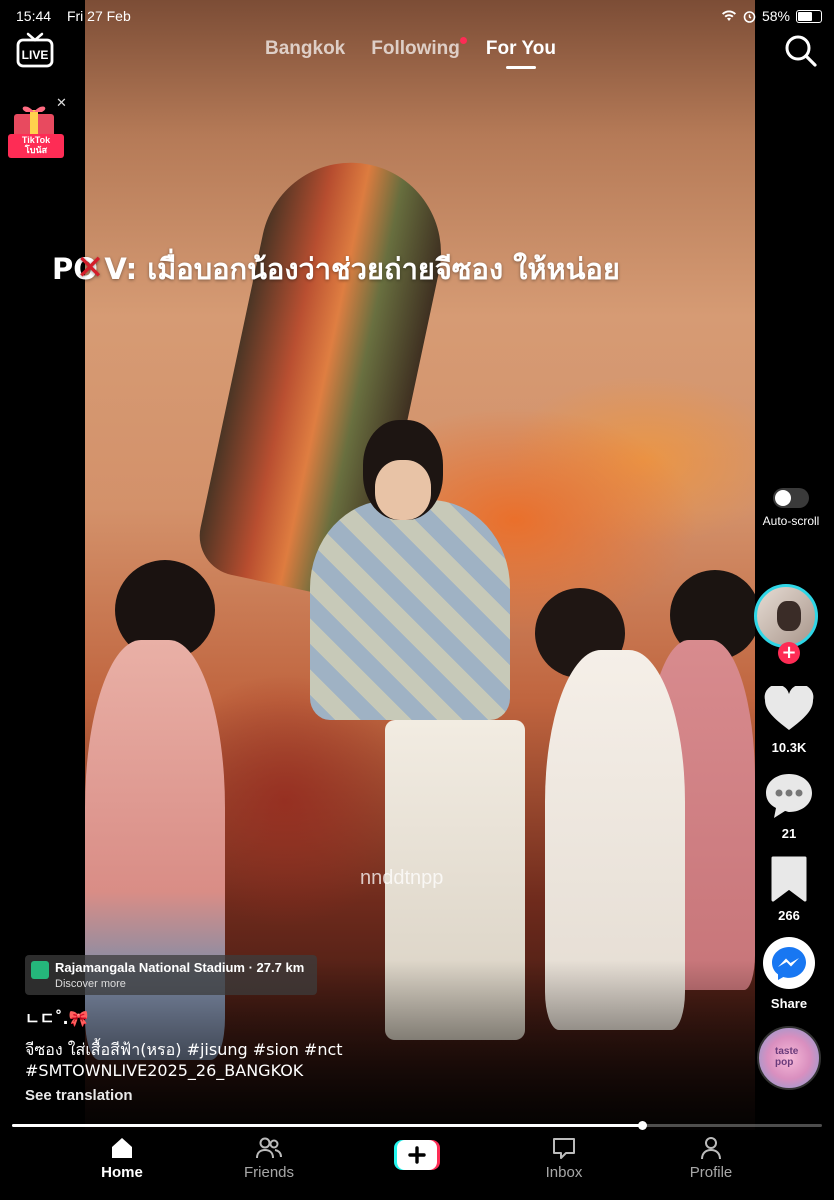 This screenshot has height=1200, width=834. Describe the element at coordinates (56, 1017) in the screenshot. I see `creator-username: ㄴㄷ˚.🎀` at that location.